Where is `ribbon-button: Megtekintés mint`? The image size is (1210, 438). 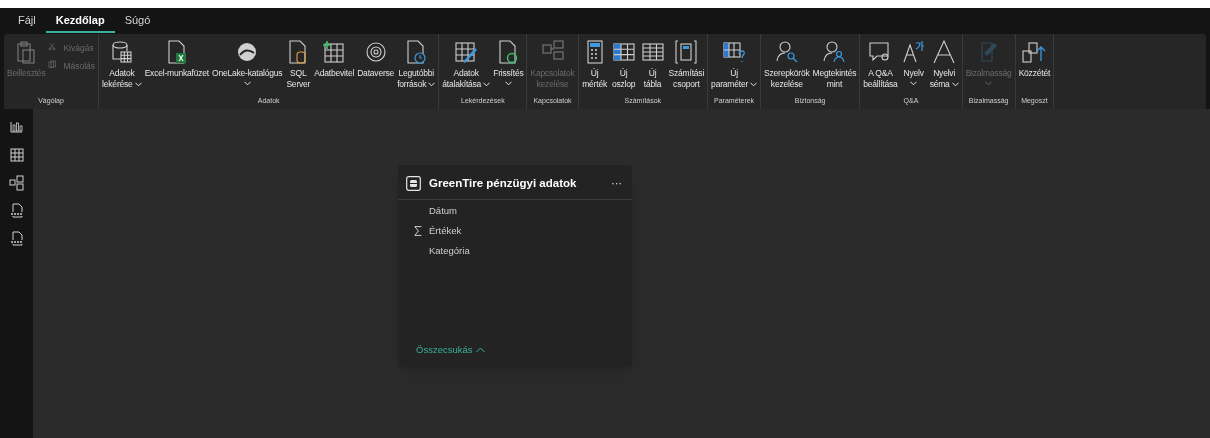
ribbon-button: Megtekintés mint is located at coordinates (834, 64).